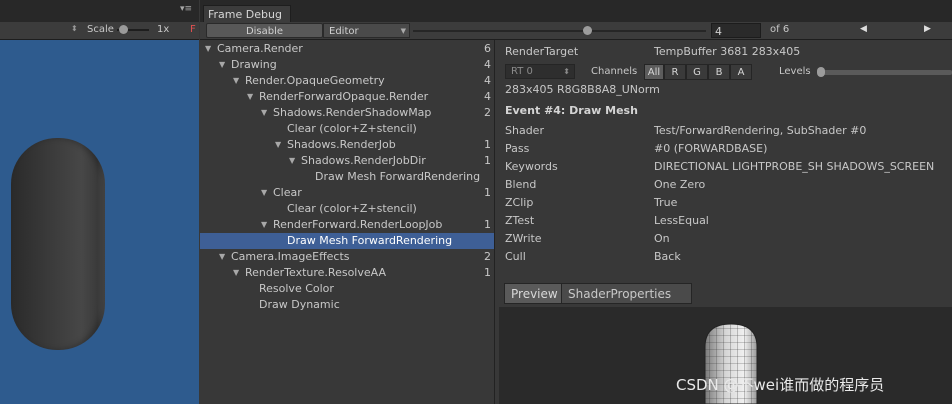 This screenshot has height=404, width=952. Describe the element at coordinates (741, 72) in the screenshot. I see `channel-button: A` at that location.